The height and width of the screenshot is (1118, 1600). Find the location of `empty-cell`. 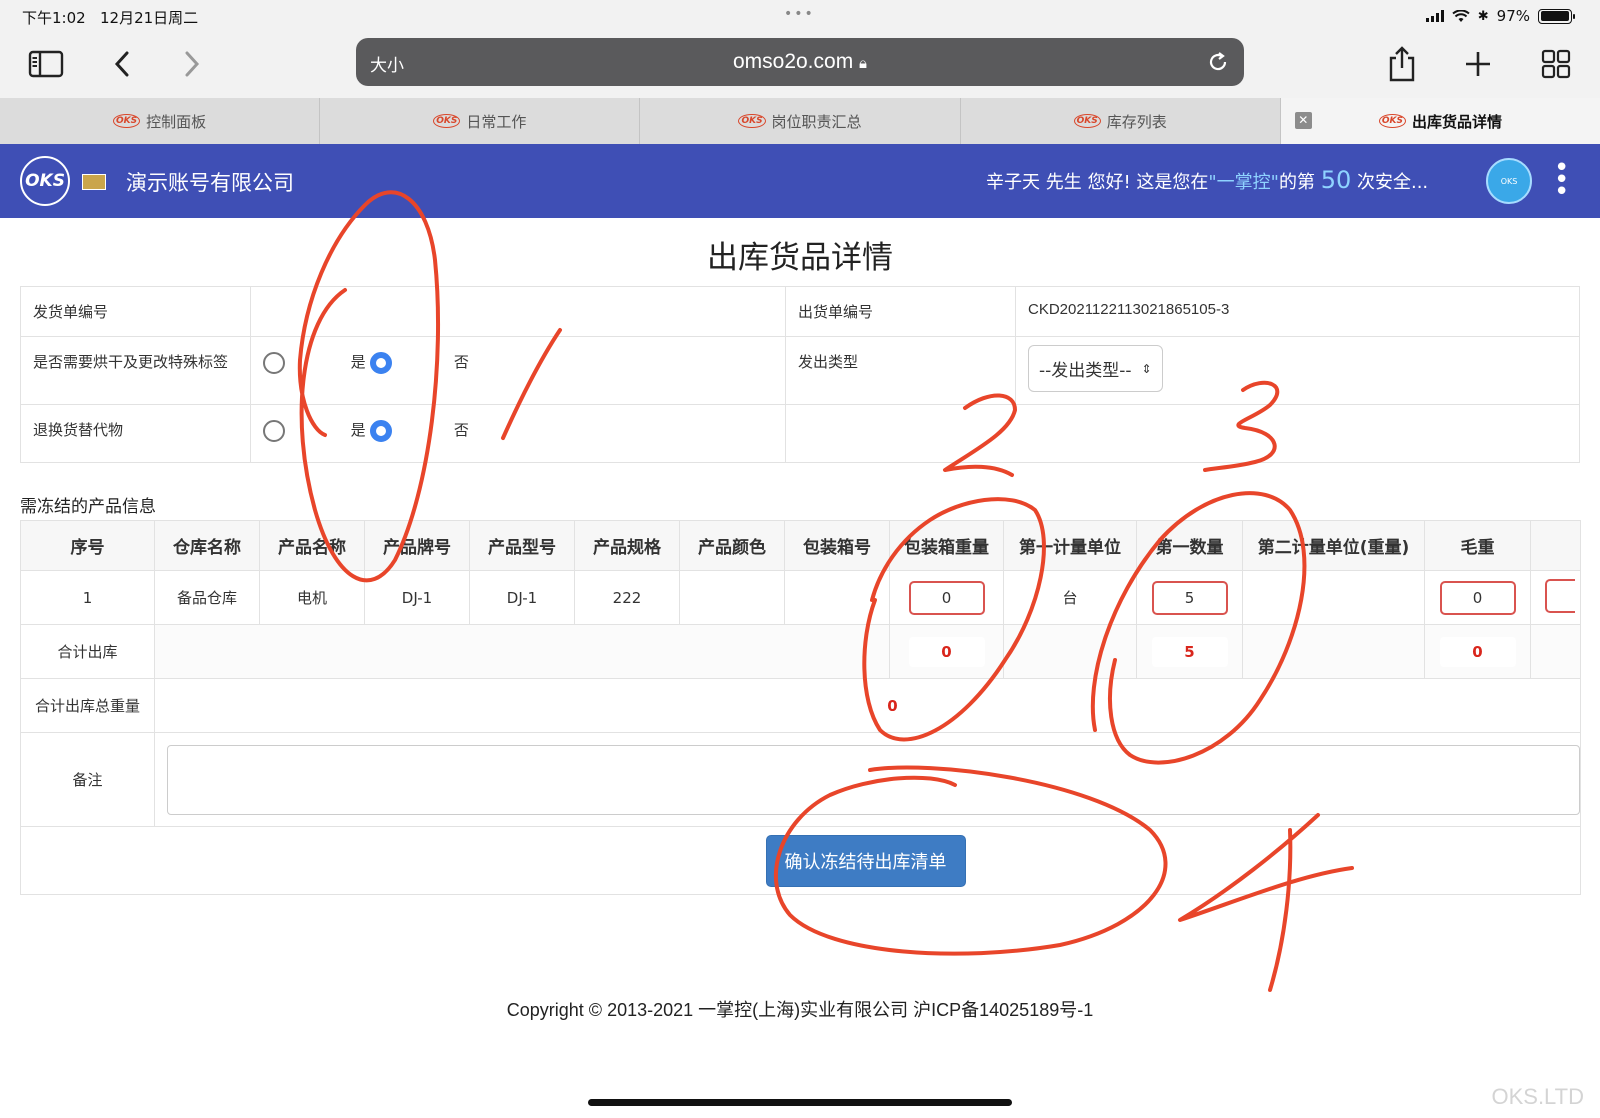

empty-cell is located at coordinates (1182, 433).